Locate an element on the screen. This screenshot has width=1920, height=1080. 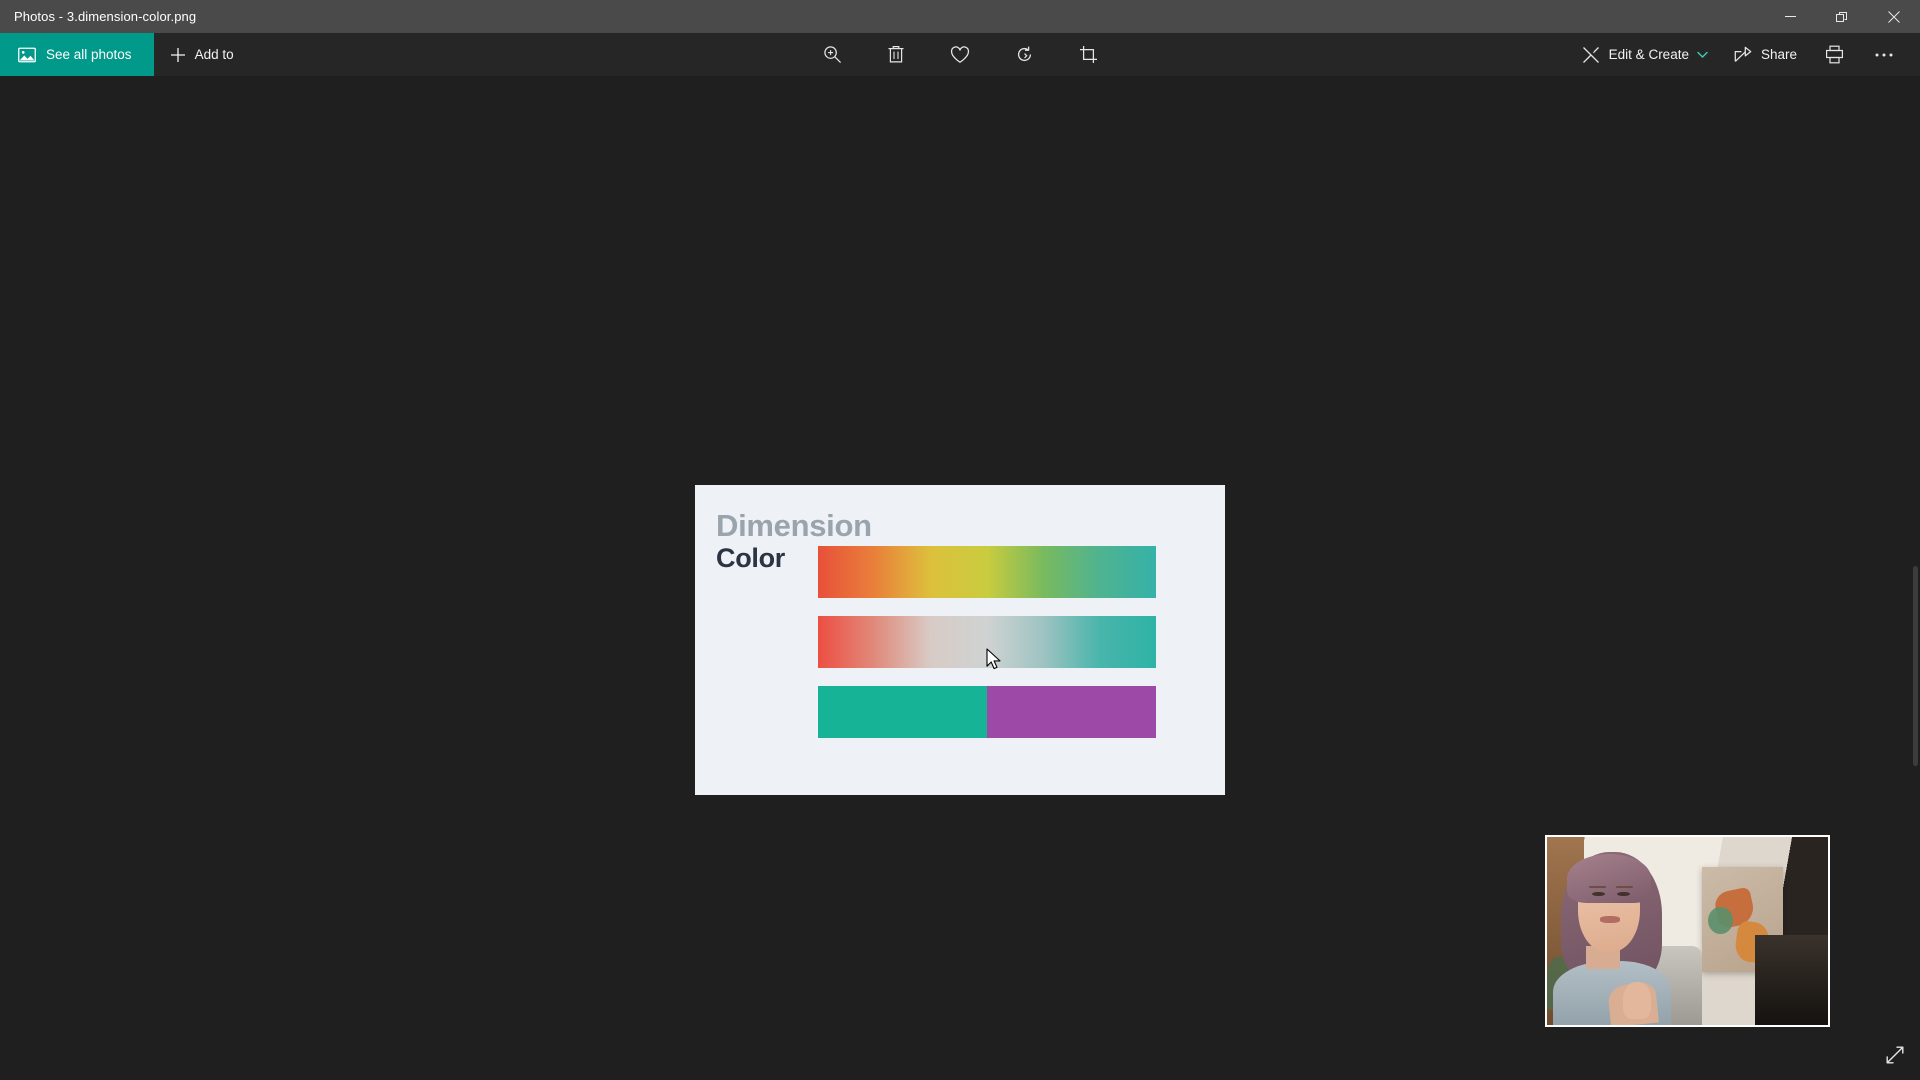
minimize-icon is located at coordinates (1790, 16).